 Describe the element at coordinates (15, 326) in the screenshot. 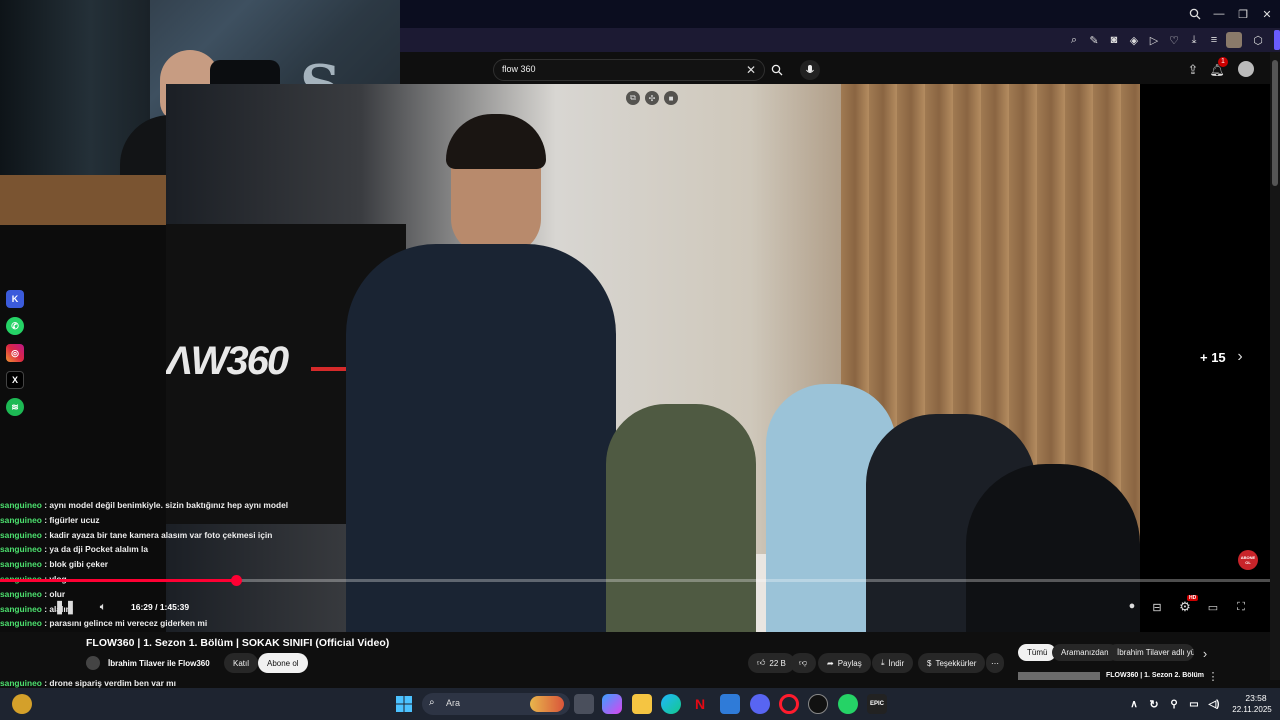

I see `whatsapp-icon: ✆` at that location.